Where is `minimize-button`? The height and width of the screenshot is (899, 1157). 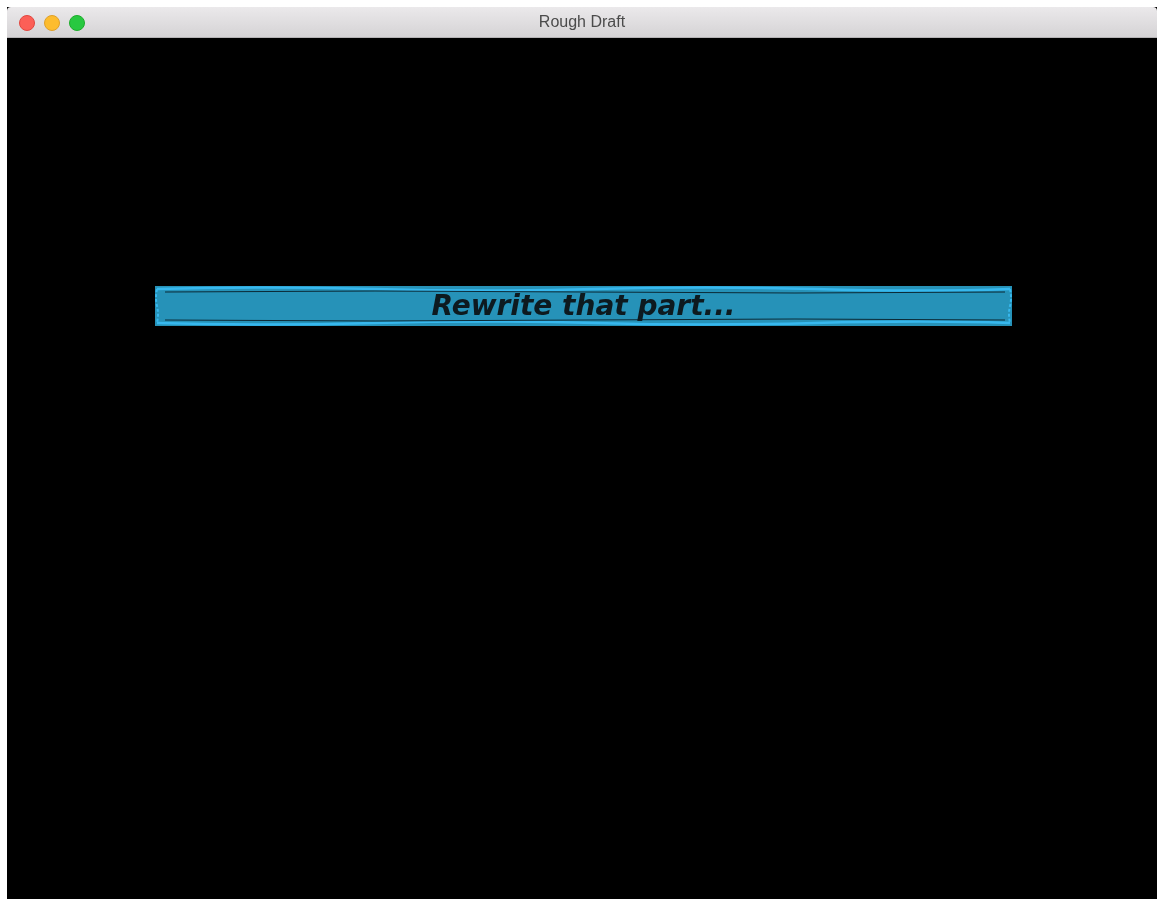
minimize-button is located at coordinates (52, 23).